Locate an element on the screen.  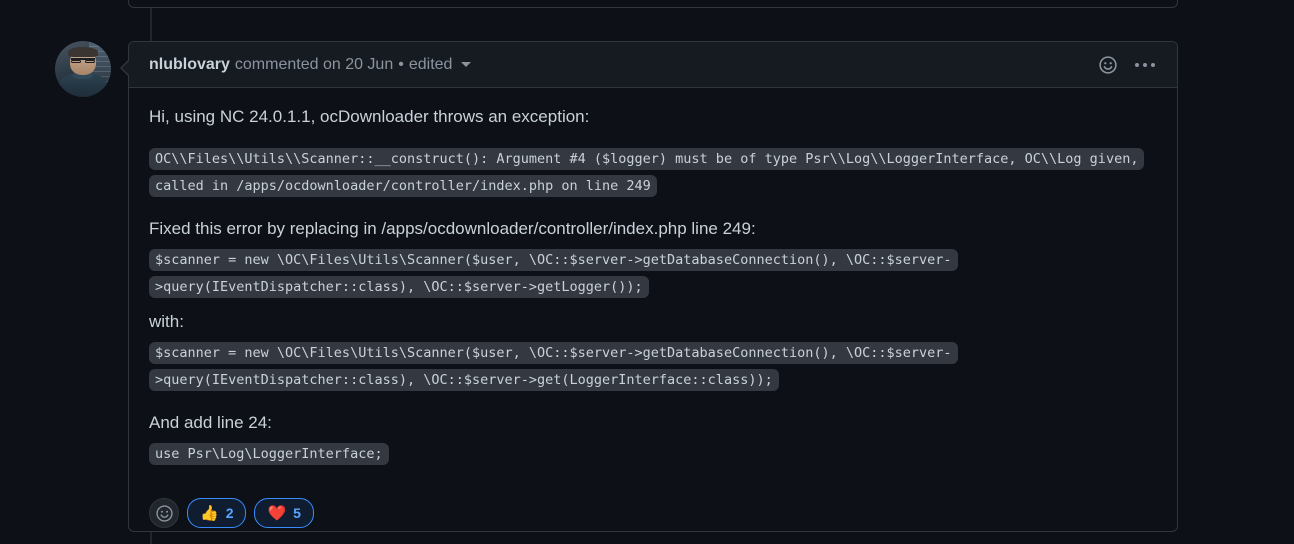
comment-pointer-arrow-fill is located at coordinates (126, 68).